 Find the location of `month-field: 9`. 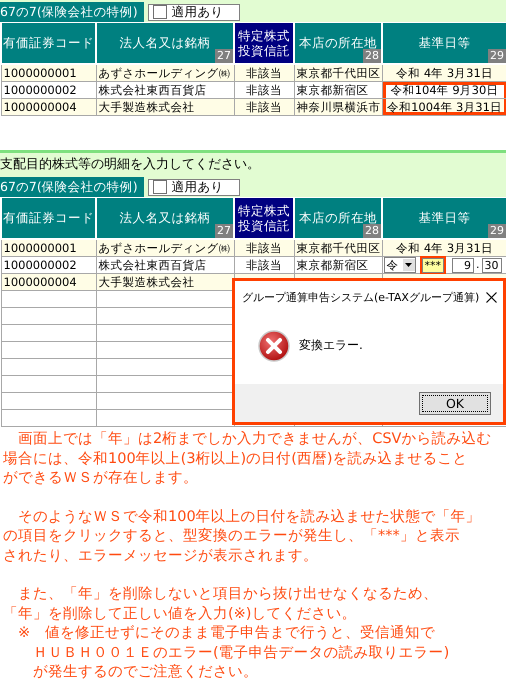

month-field: 9 is located at coordinates (463, 265).